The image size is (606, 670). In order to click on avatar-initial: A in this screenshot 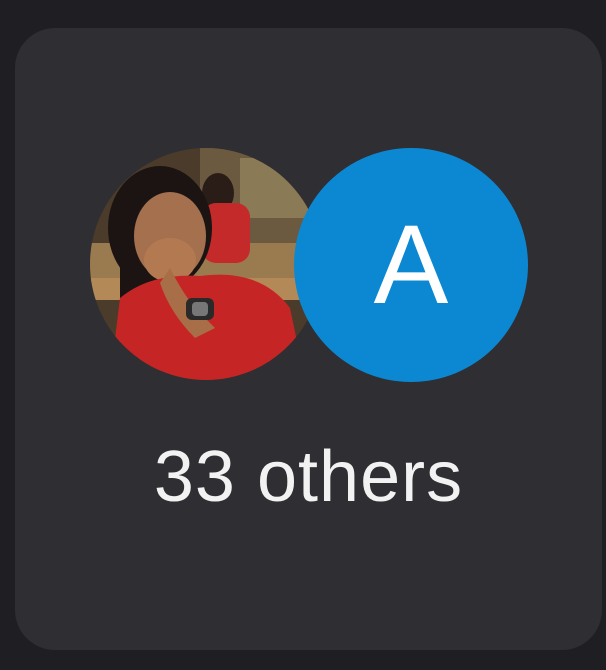, I will do `click(411, 264)`.